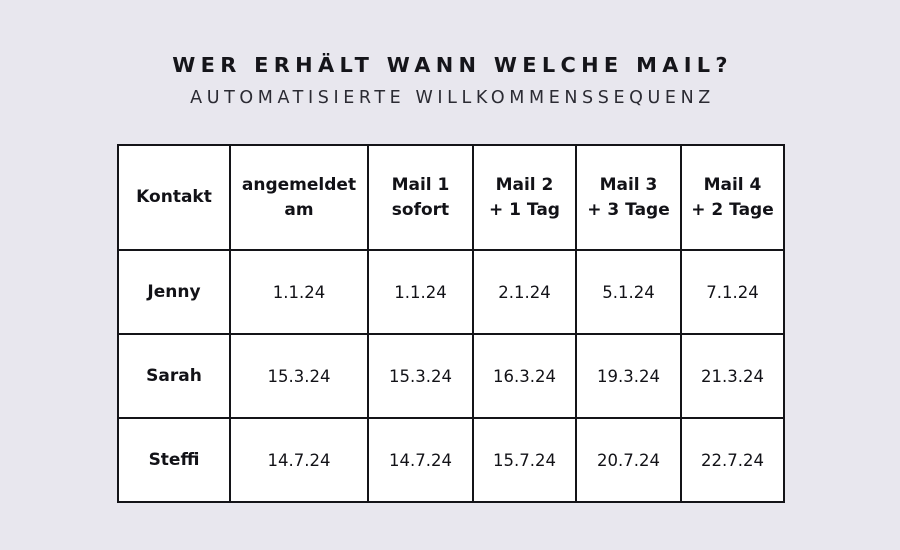 Image resolution: width=900 pixels, height=550 pixels. What do you see at coordinates (524, 376) in the screenshot?
I see `cell-mail-2: 16.3.24` at bounding box center [524, 376].